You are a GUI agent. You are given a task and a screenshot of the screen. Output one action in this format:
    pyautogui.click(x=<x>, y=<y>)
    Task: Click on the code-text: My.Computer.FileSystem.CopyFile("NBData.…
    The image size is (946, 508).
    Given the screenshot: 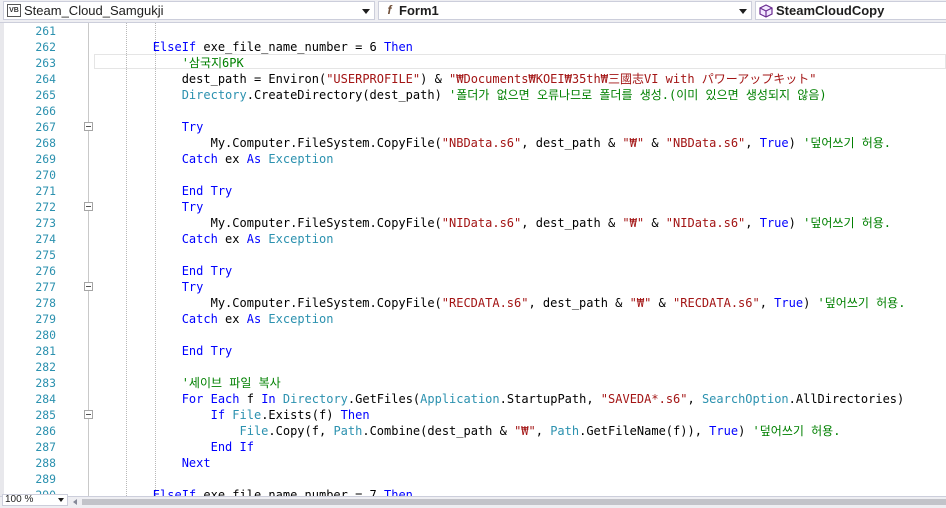 What is the action you would take?
    pyautogui.click(x=493, y=143)
    